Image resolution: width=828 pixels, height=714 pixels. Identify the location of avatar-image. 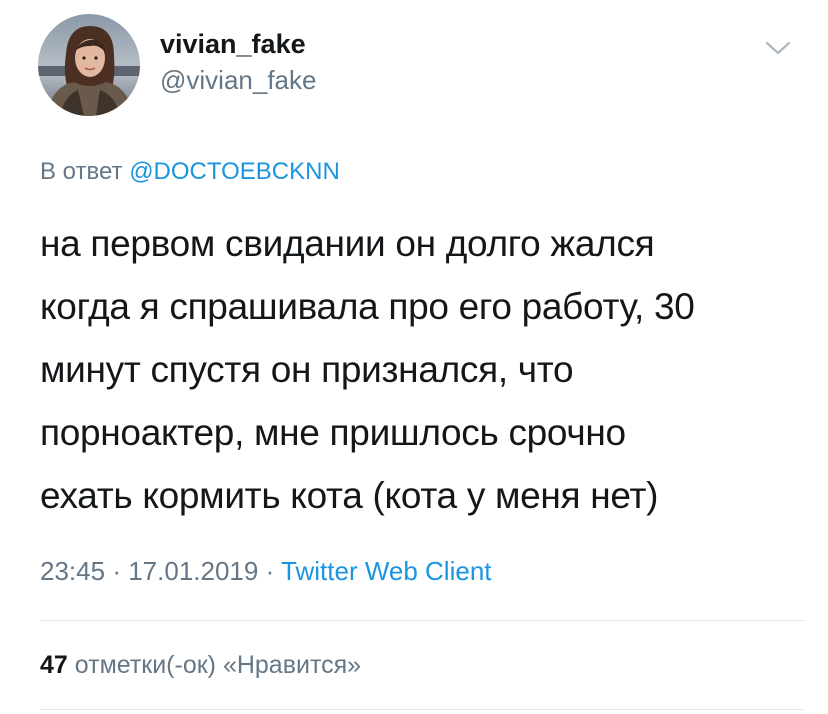
(89, 65).